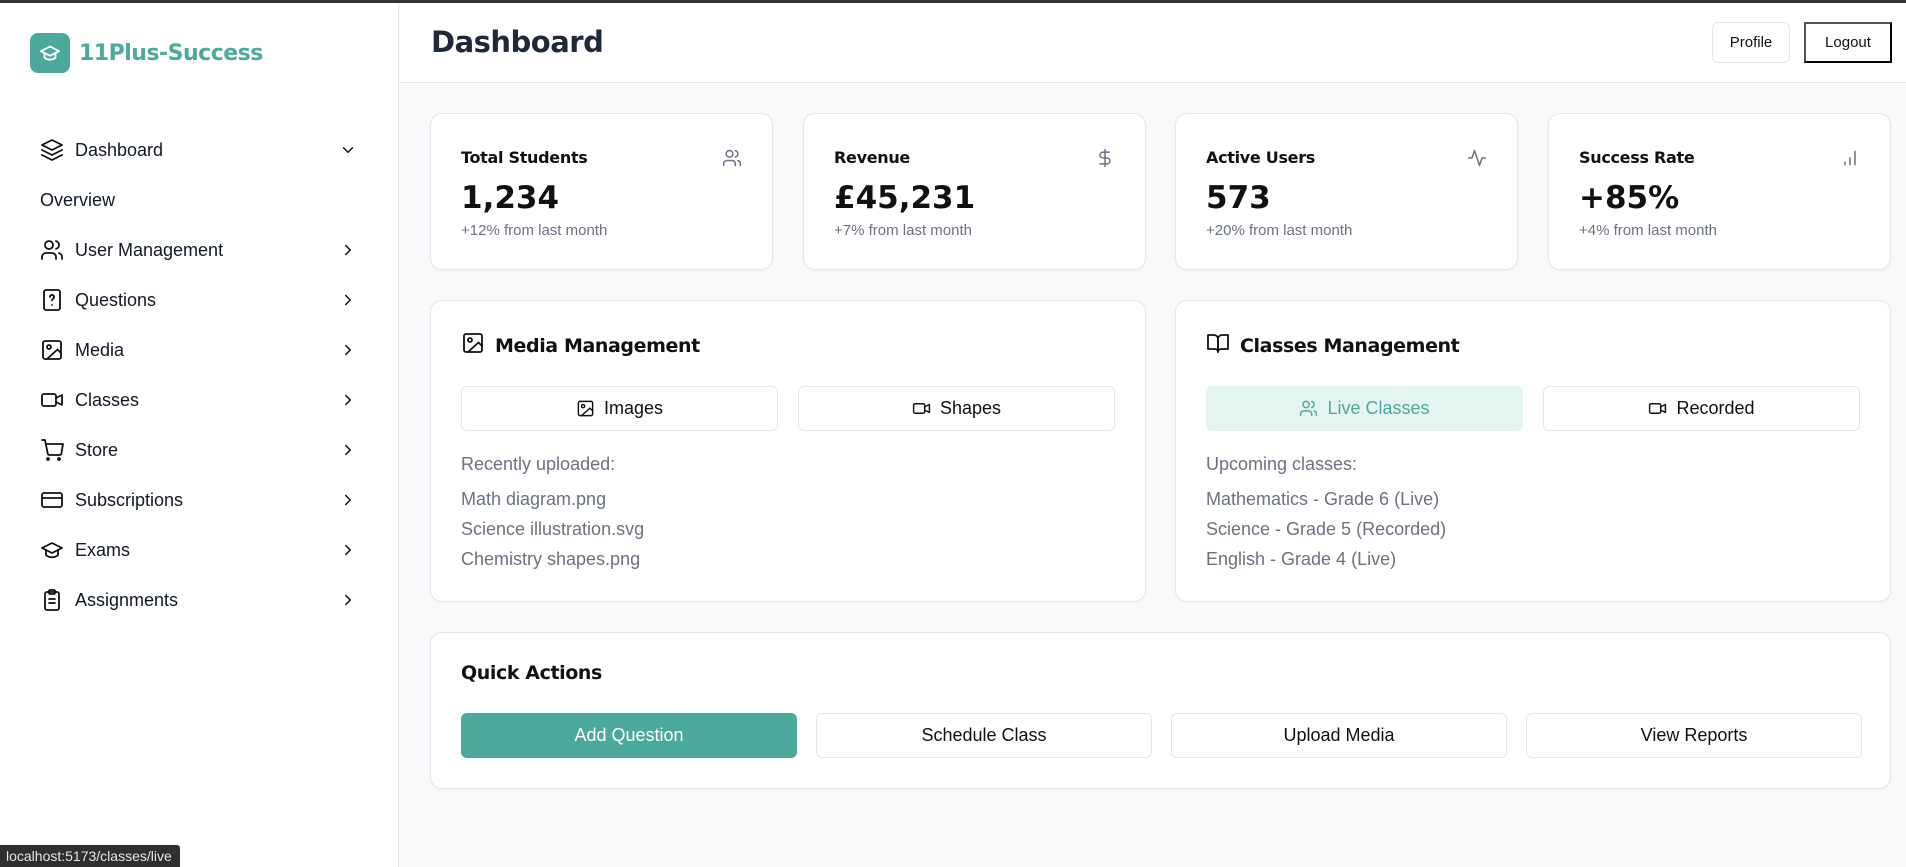  What do you see at coordinates (97, 449) in the screenshot?
I see `sidebar-item-label: Store` at bounding box center [97, 449].